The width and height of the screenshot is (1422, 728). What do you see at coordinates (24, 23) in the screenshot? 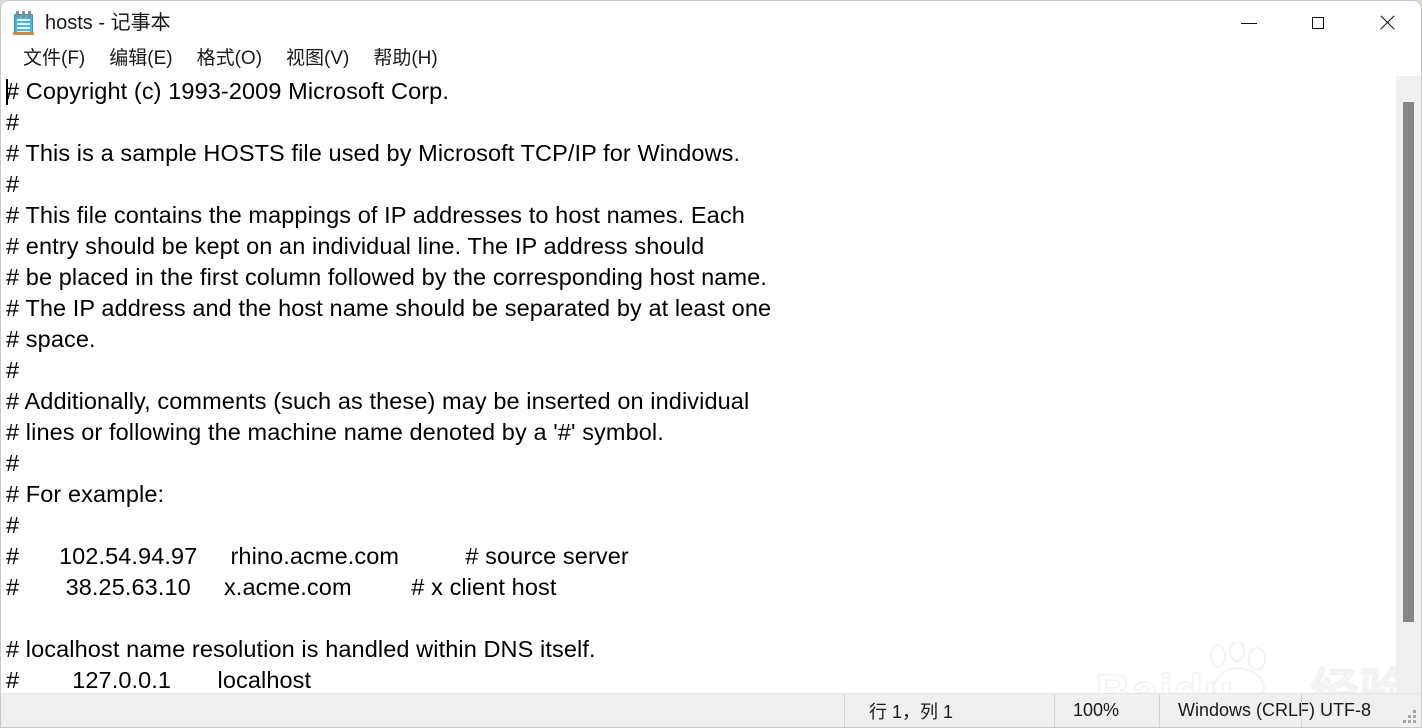
I see `notepad-icon` at bounding box center [24, 23].